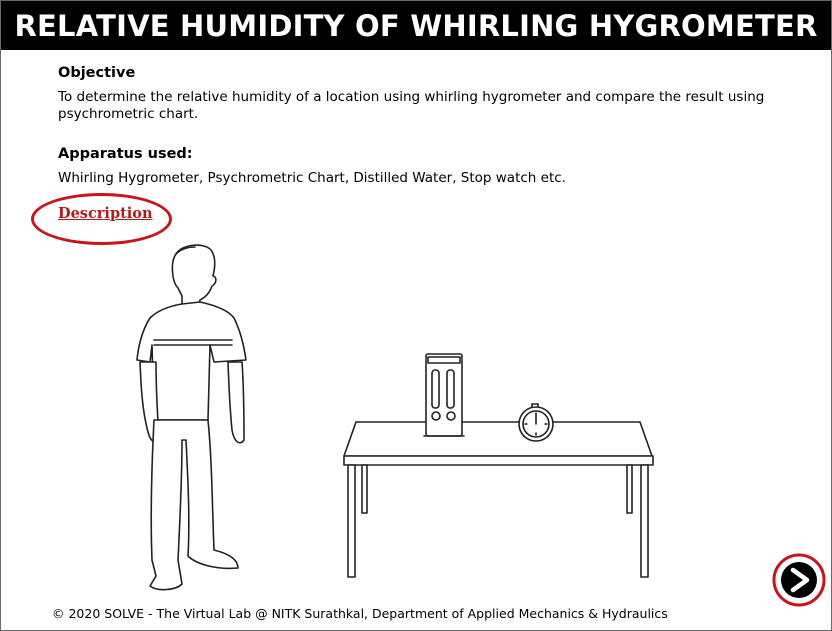  What do you see at coordinates (444, 395) in the screenshot?
I see `hygrometer-illustration` at bounding box center [444, 395].